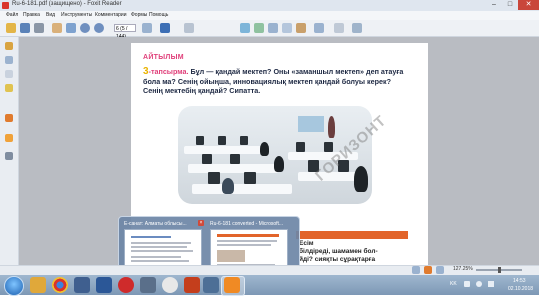  What do you see at coordinates (453, 284) in the screenshot?
I see `language-indicator: KK` at bounding box center [453, 284].